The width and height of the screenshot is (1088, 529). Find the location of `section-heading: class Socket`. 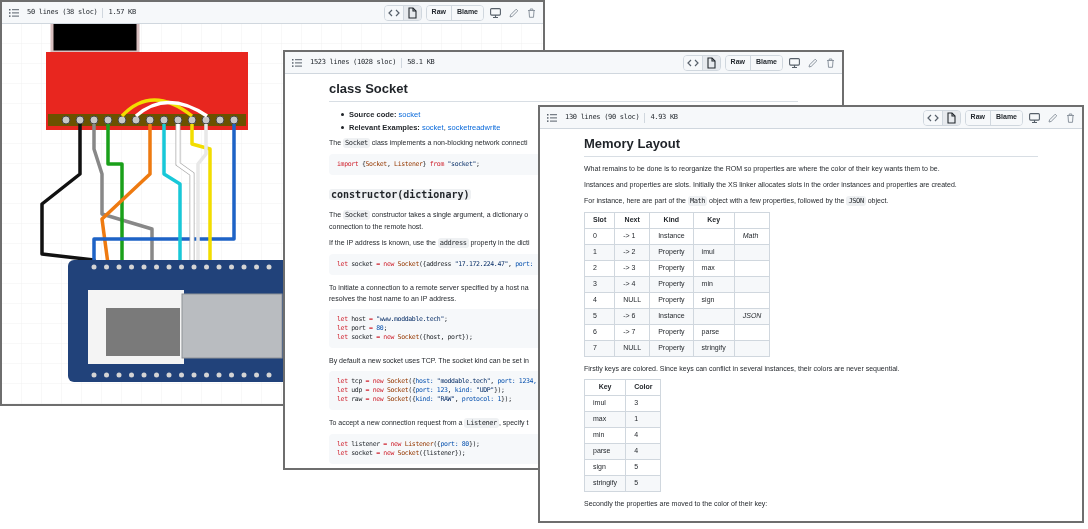

section-heading: class Socket is located at coordinates (563, 91).